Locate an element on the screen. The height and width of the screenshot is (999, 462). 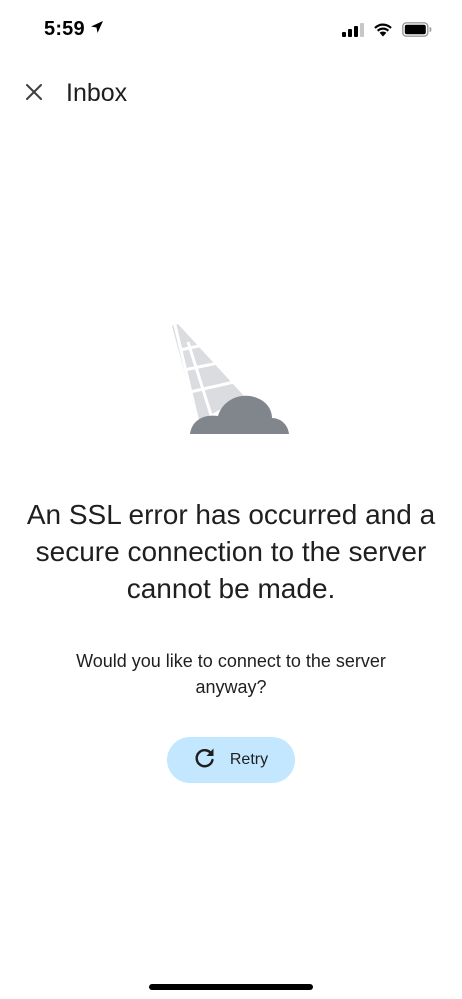
retry-label: Retry is located at coordinates (249, 759).